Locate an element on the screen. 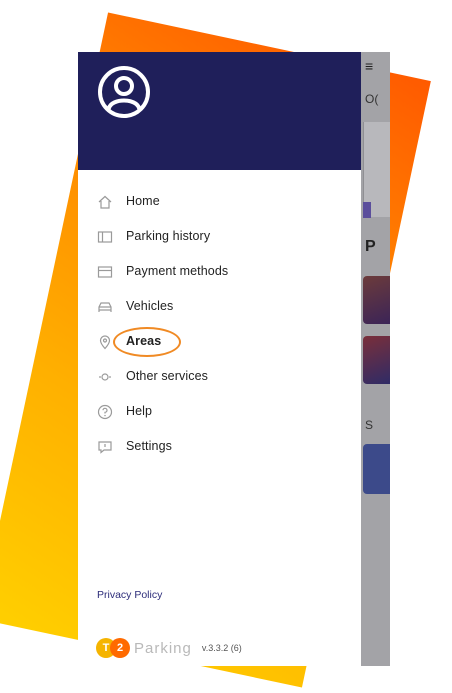 This screenshot has height=693, width=452. ticket-icon is located at coordinates (105, 237).